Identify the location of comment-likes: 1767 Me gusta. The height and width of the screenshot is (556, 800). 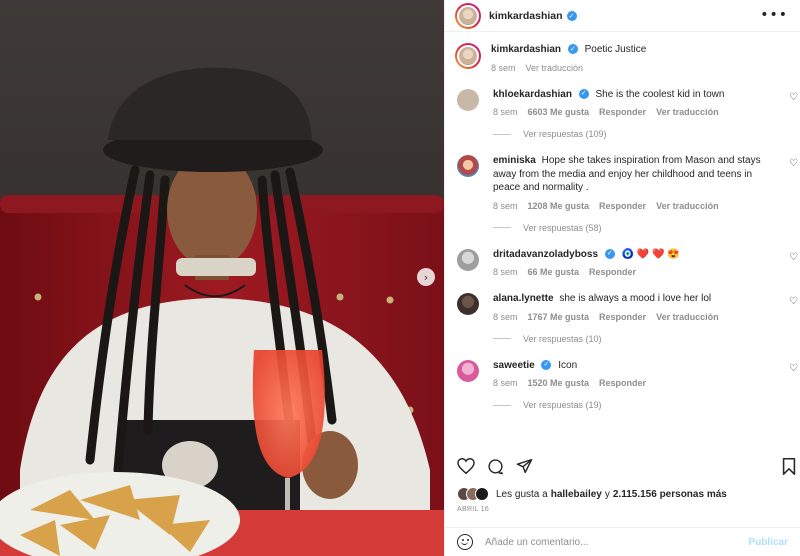
(559, 317).